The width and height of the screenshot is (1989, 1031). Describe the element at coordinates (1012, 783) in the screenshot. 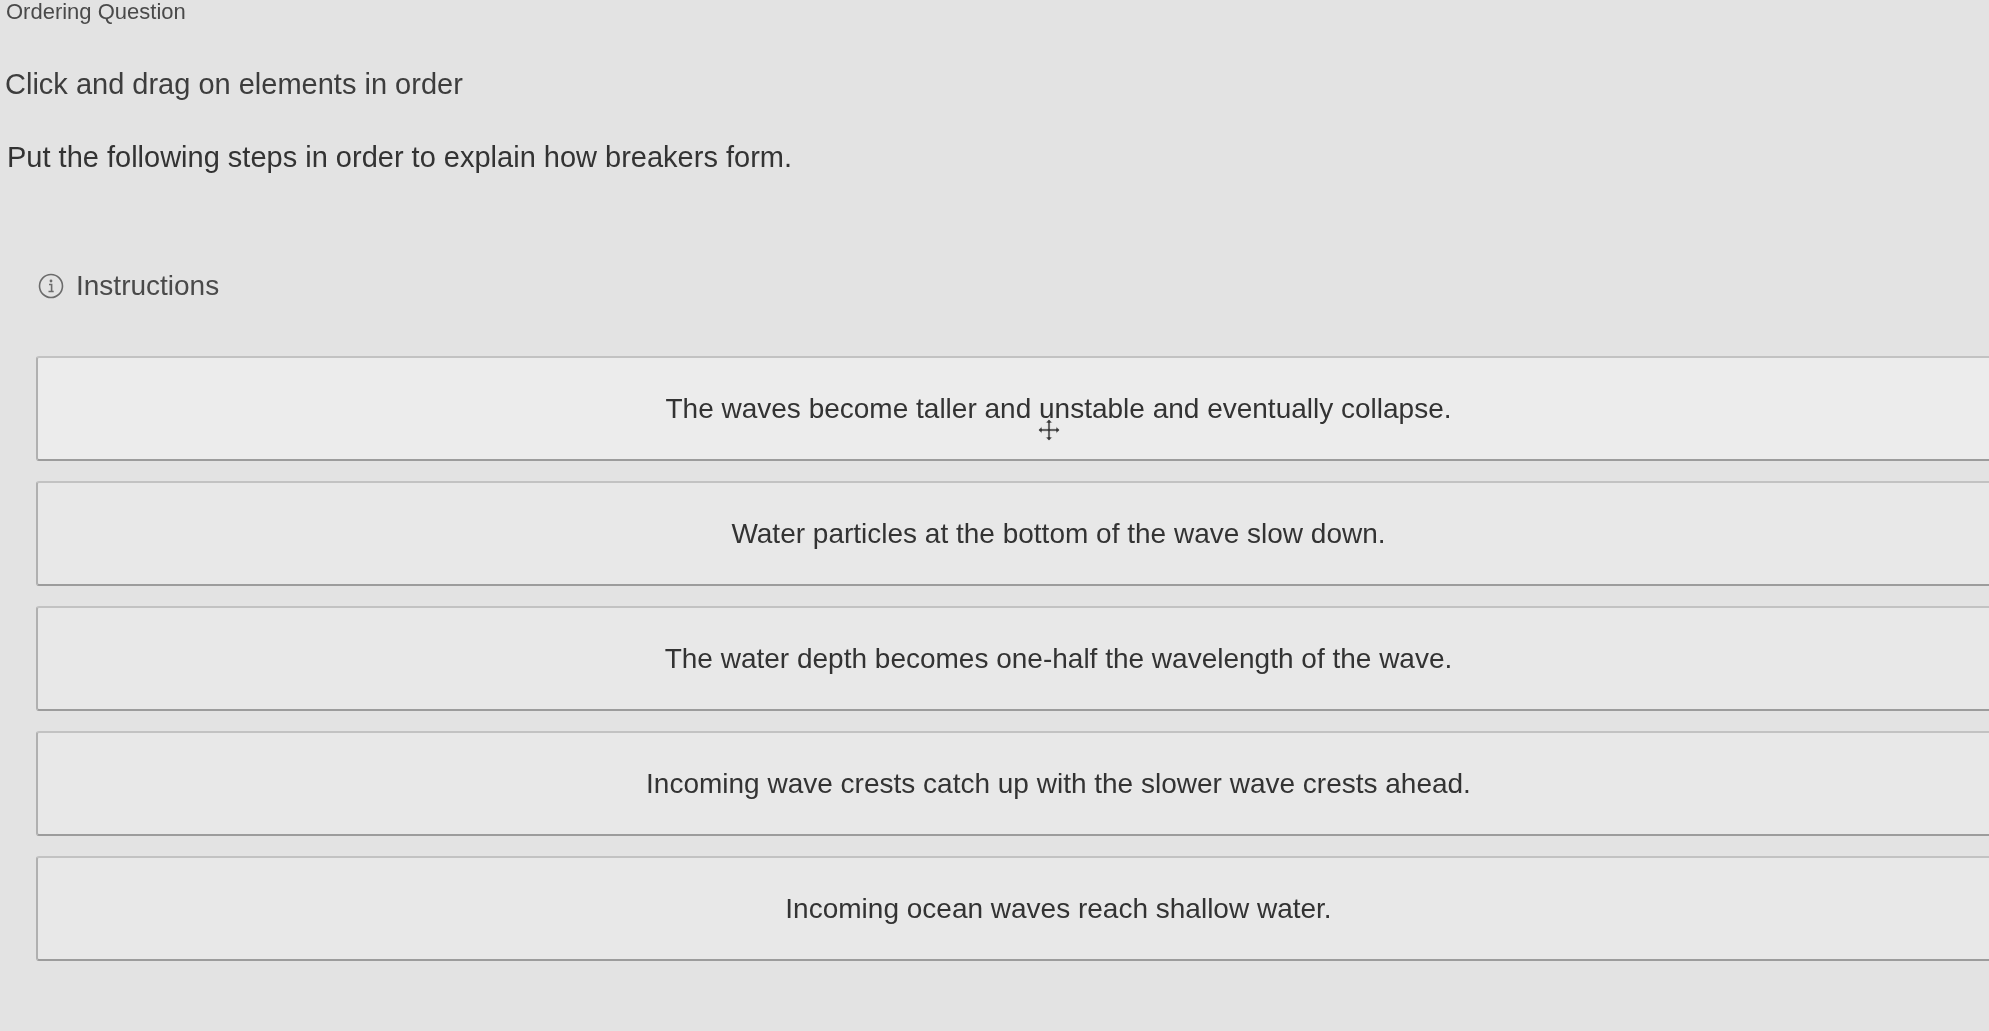

I see `step-card: Incoming wave crests catch up with the slower wave crests ahead.` at that location.